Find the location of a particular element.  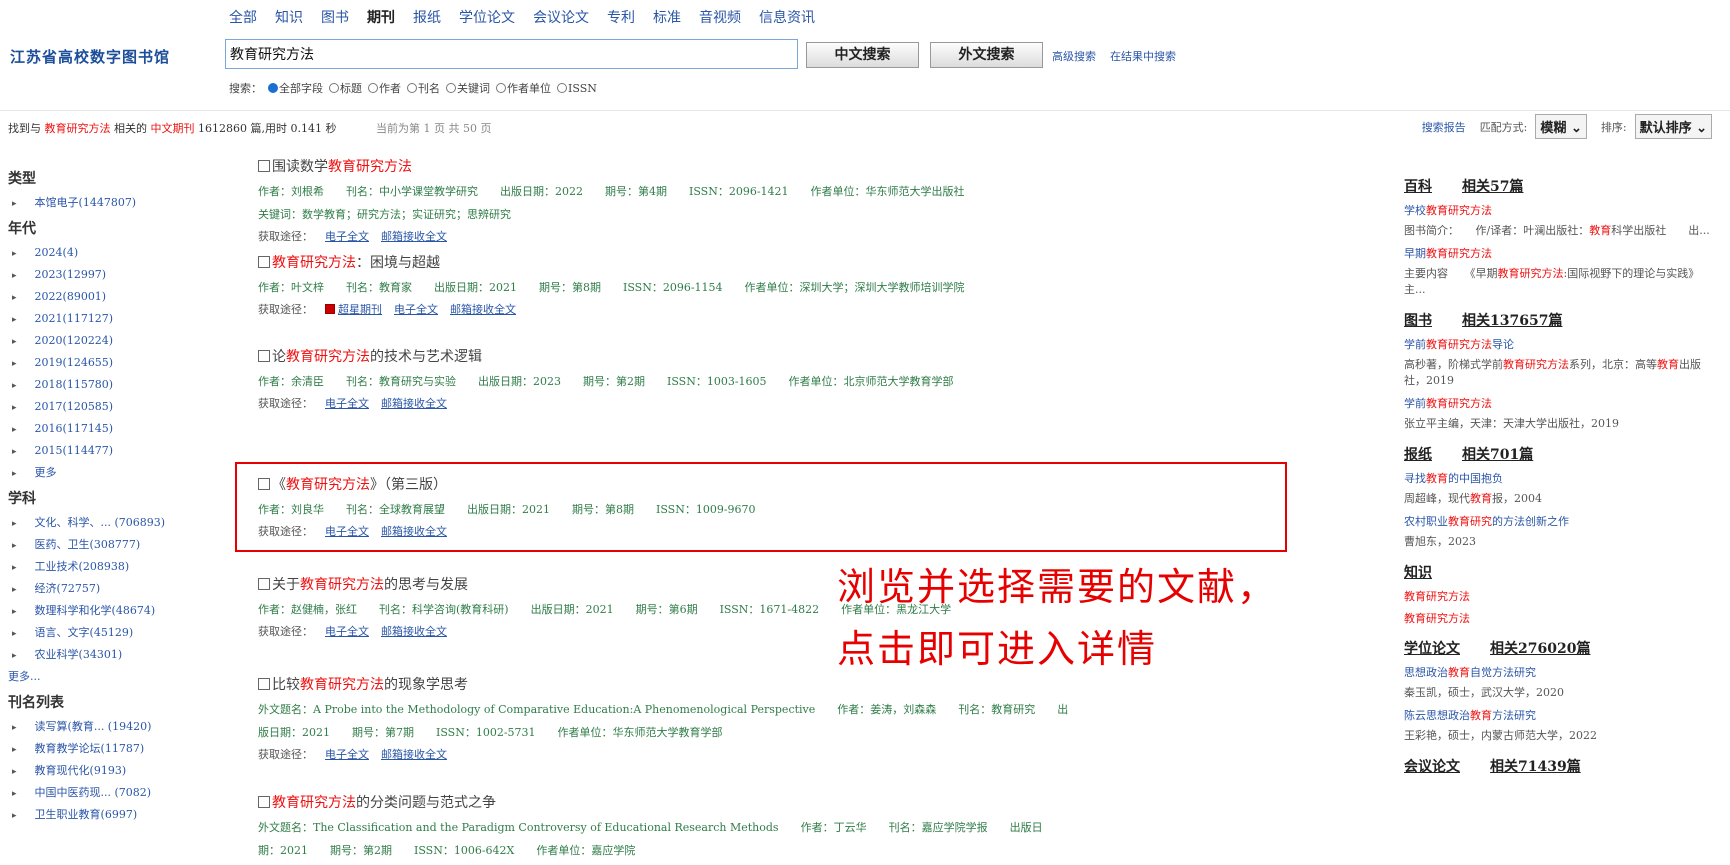

subject-item: ▸ 医药、卫生(308777) is located at coordinates (115, 545).